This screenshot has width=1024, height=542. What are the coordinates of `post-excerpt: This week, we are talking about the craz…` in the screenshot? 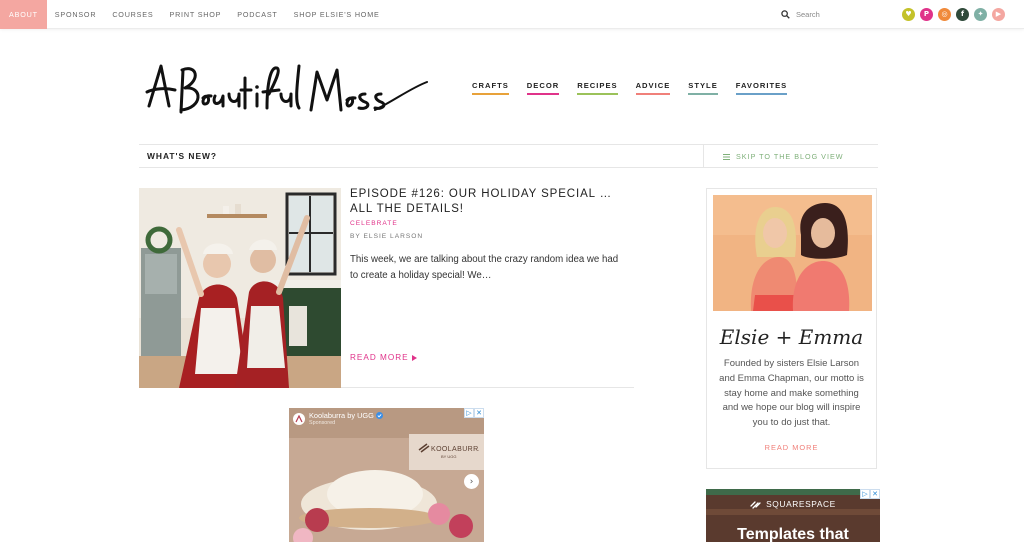 It's located at (484, 267).